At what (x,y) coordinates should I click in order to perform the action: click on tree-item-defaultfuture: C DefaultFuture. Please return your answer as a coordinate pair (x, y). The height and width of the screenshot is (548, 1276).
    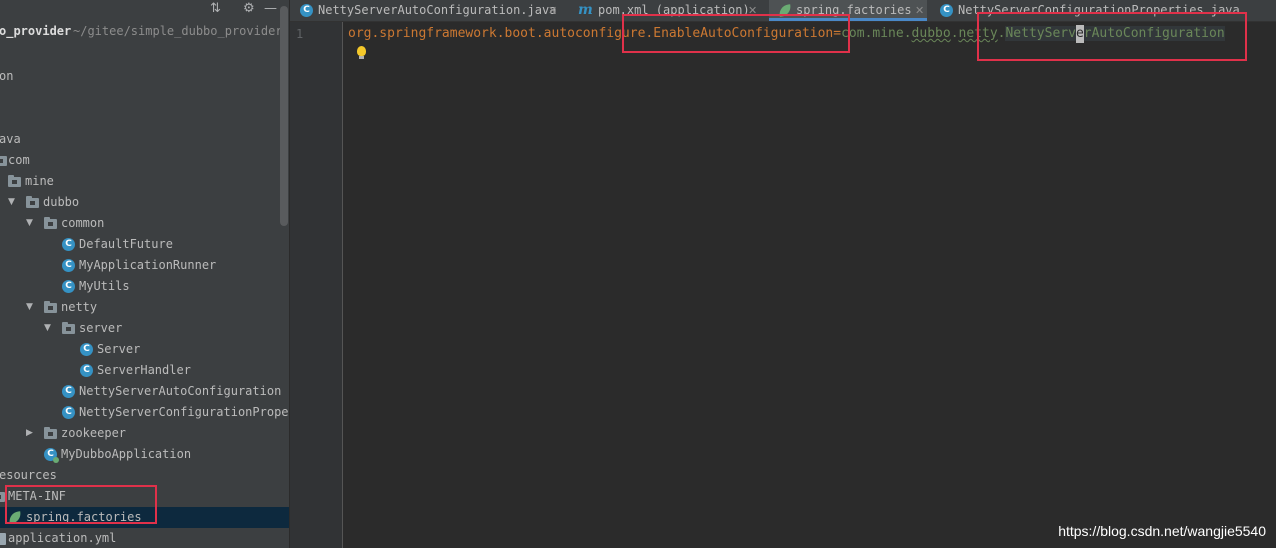
    Looking at the image, I should click on (144, 244).